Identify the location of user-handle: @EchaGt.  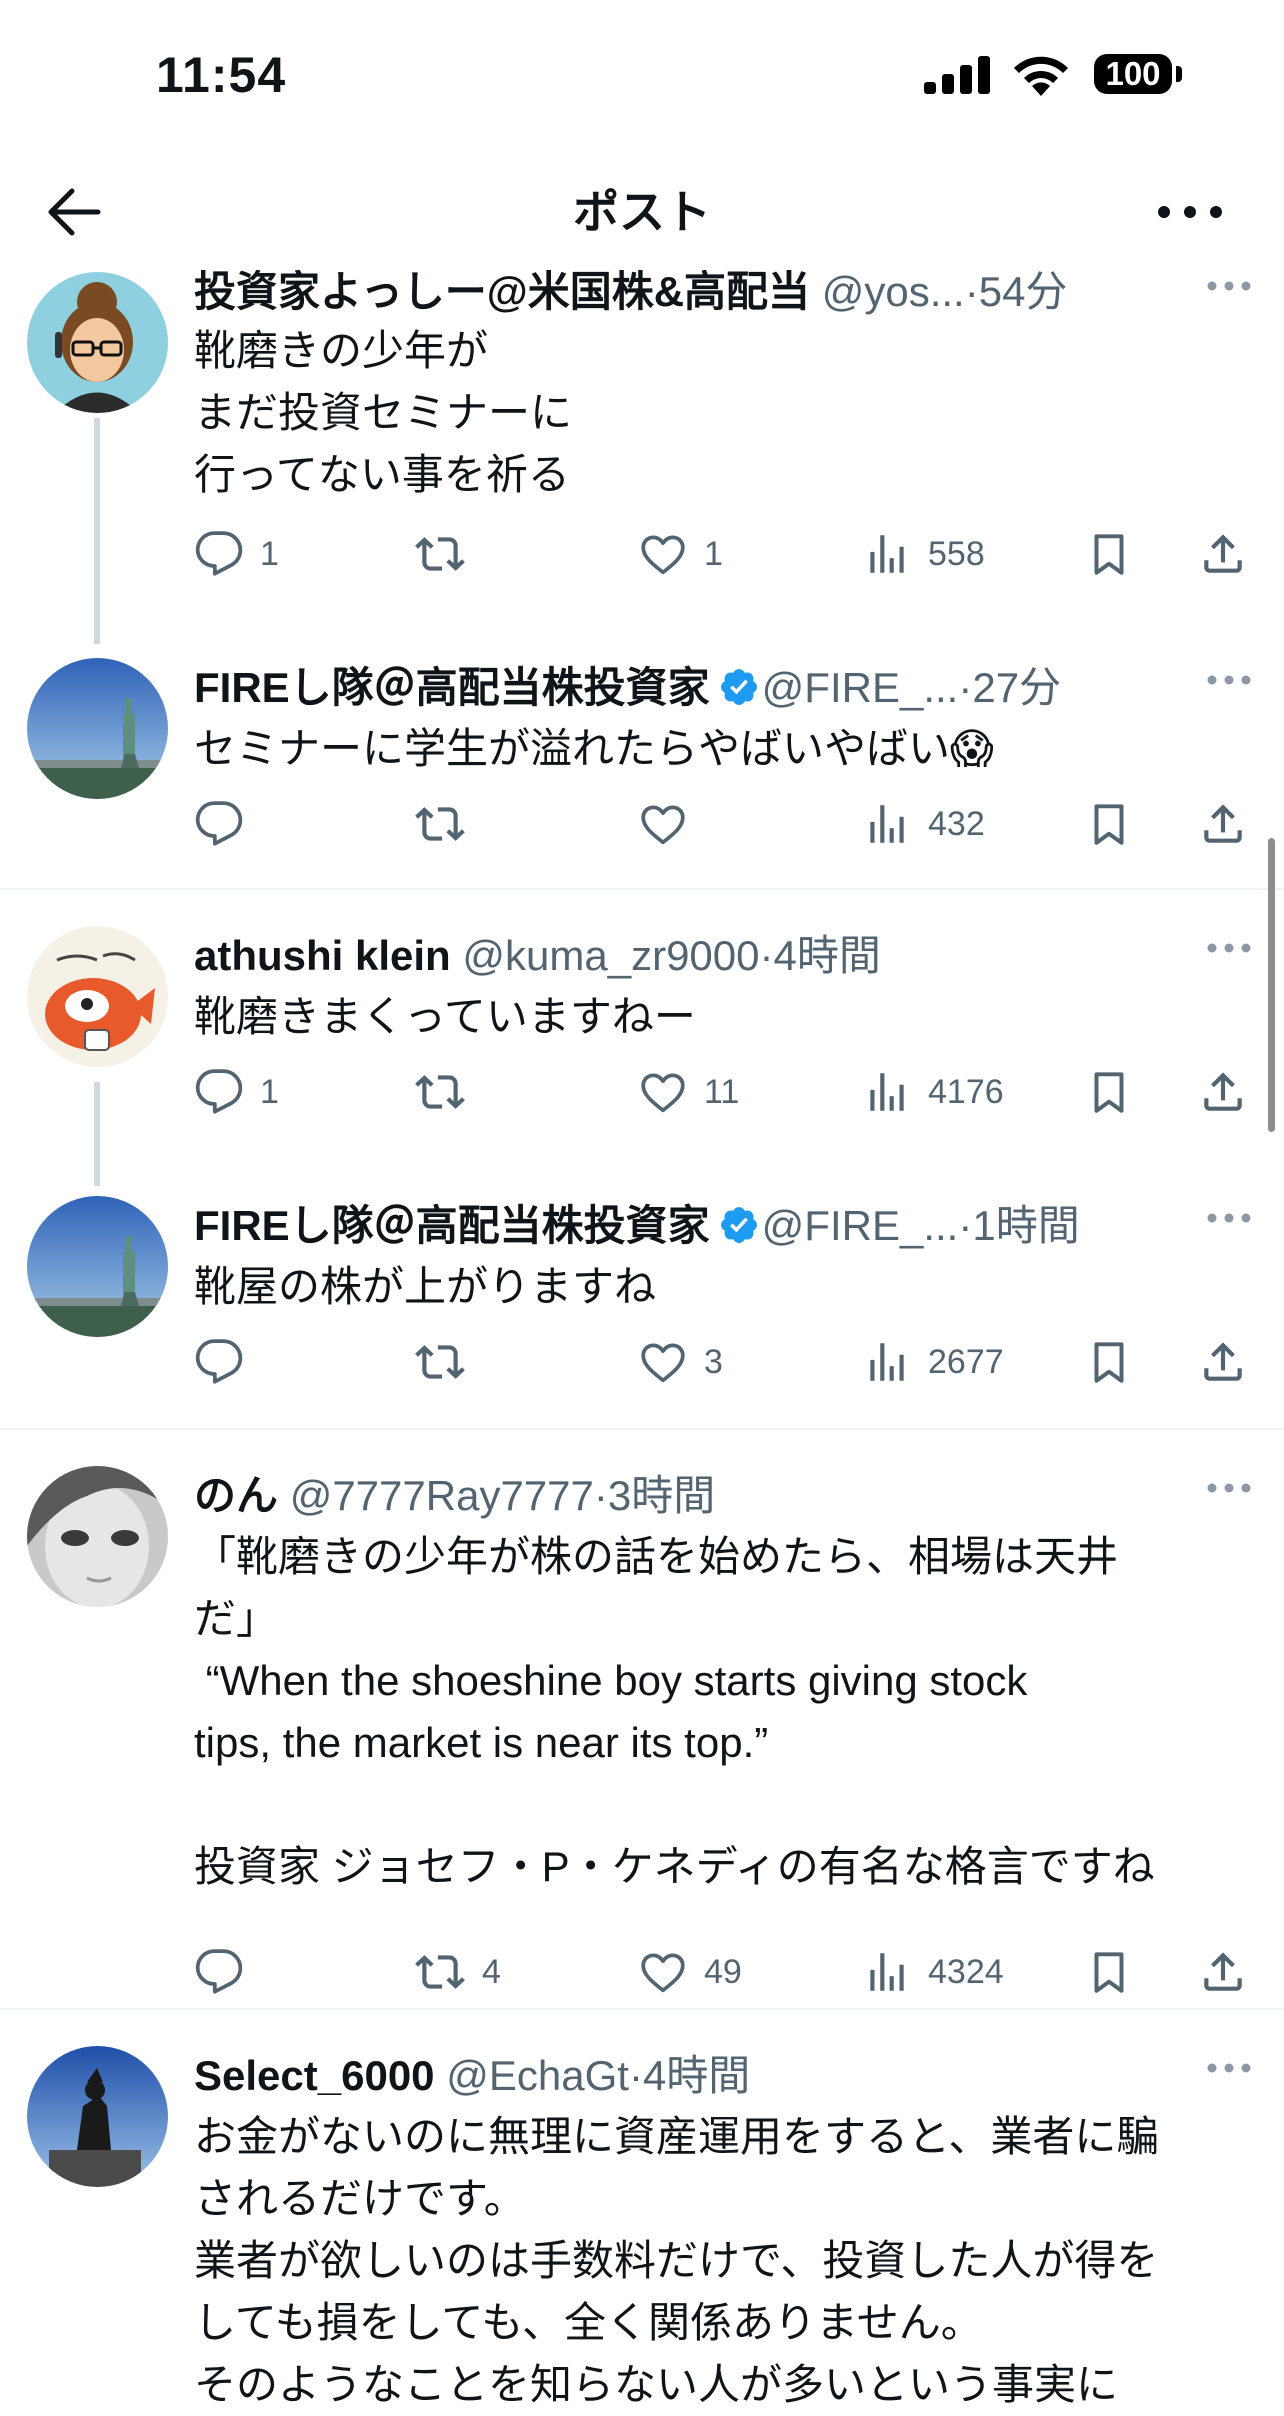
(537, 2075).